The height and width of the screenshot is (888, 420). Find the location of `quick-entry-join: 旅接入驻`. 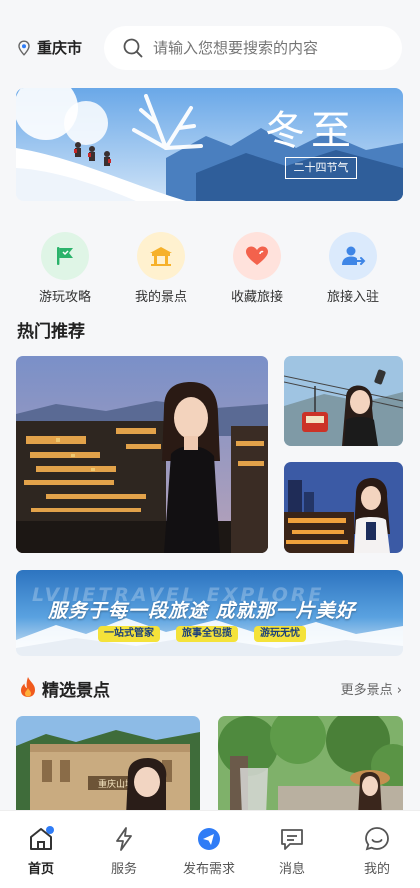

quick-entry-join: 旅接入驻 is located at coordinates (353, 268).